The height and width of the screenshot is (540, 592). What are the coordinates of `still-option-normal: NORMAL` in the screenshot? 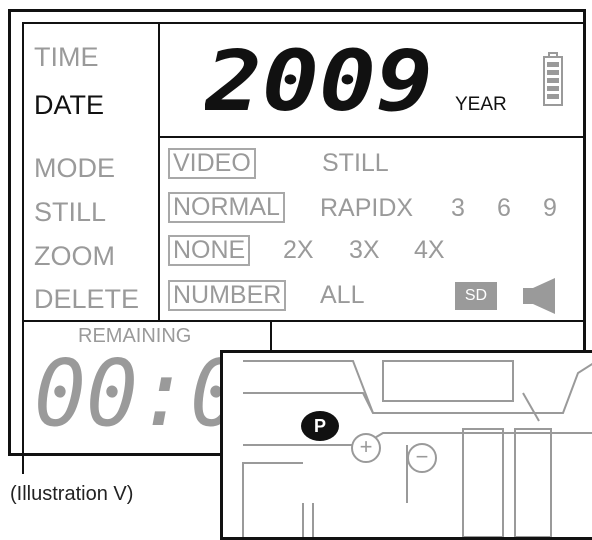 It's located at (226, 207).